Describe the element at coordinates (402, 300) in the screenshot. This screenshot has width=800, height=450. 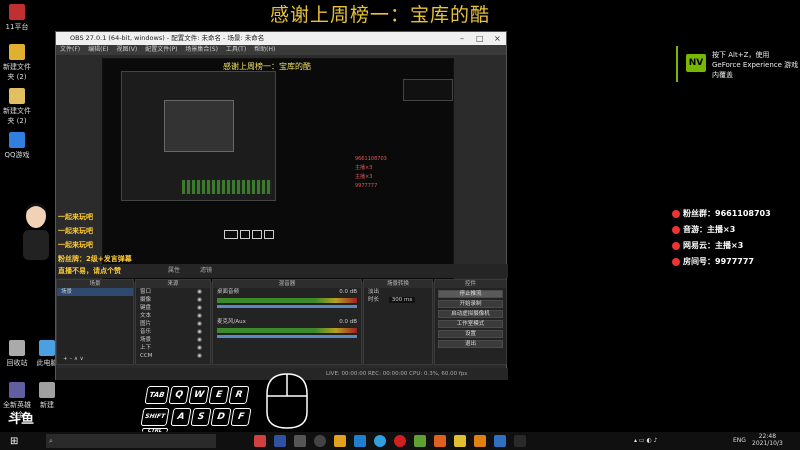
I see `duration-input: 300 ms` at that location.